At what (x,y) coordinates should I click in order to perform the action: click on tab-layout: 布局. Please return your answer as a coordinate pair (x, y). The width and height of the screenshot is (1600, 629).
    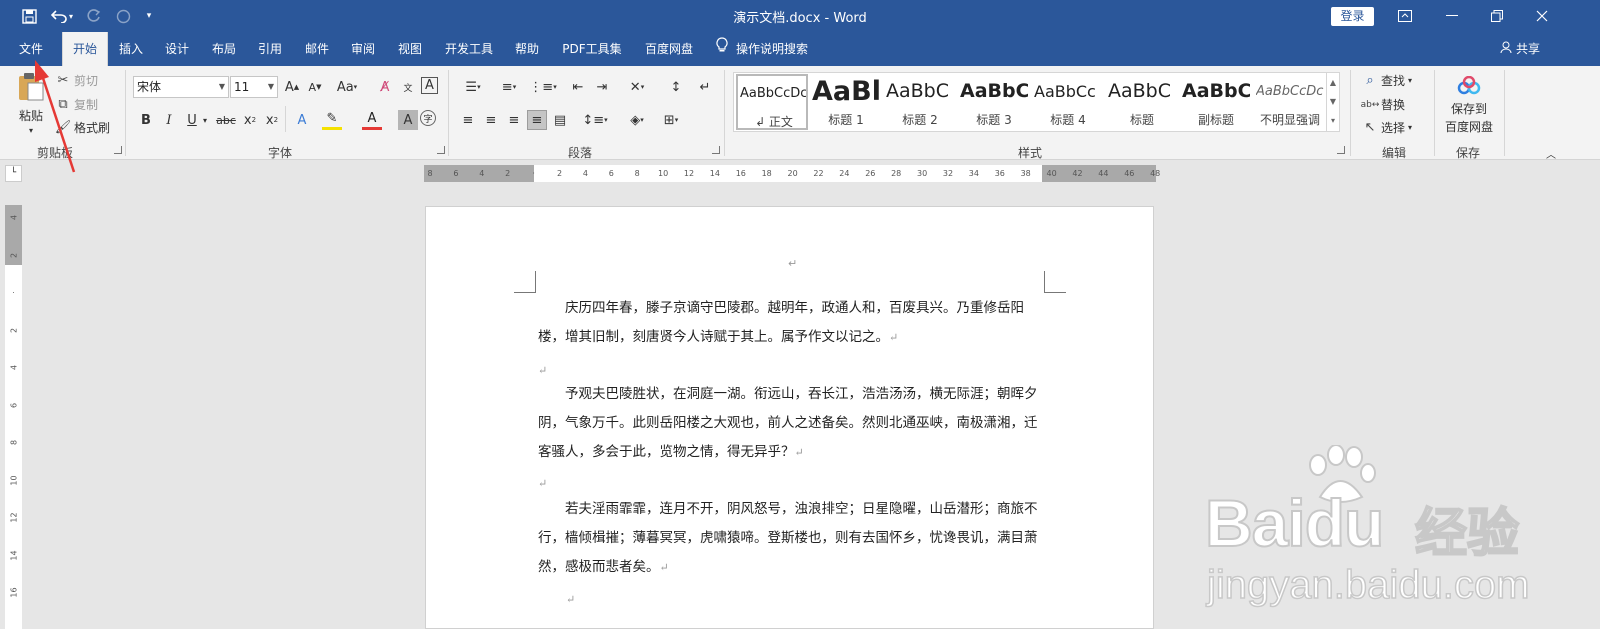
    Looking at the image, I should click on (224, 49).